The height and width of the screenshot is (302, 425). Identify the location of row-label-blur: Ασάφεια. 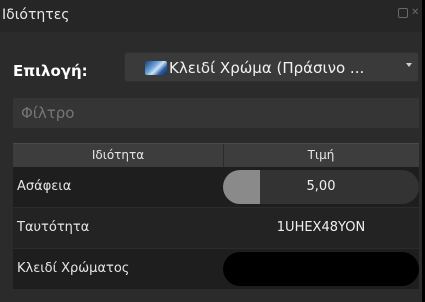
(44, 186).